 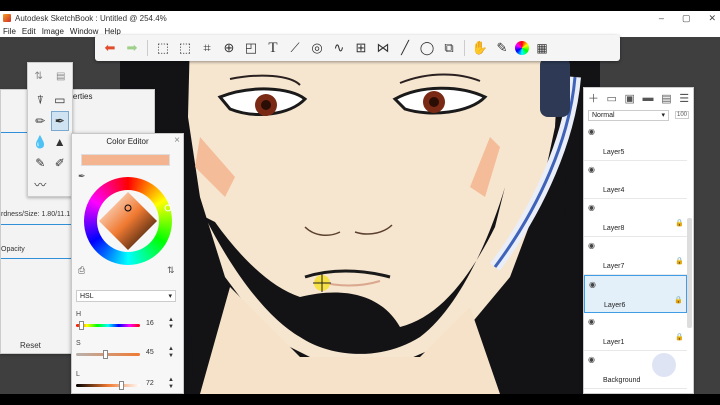 What do you see at coordinates (36, 224) in the screenshot?
I see `size-slider` at bounding box center [36, 224].